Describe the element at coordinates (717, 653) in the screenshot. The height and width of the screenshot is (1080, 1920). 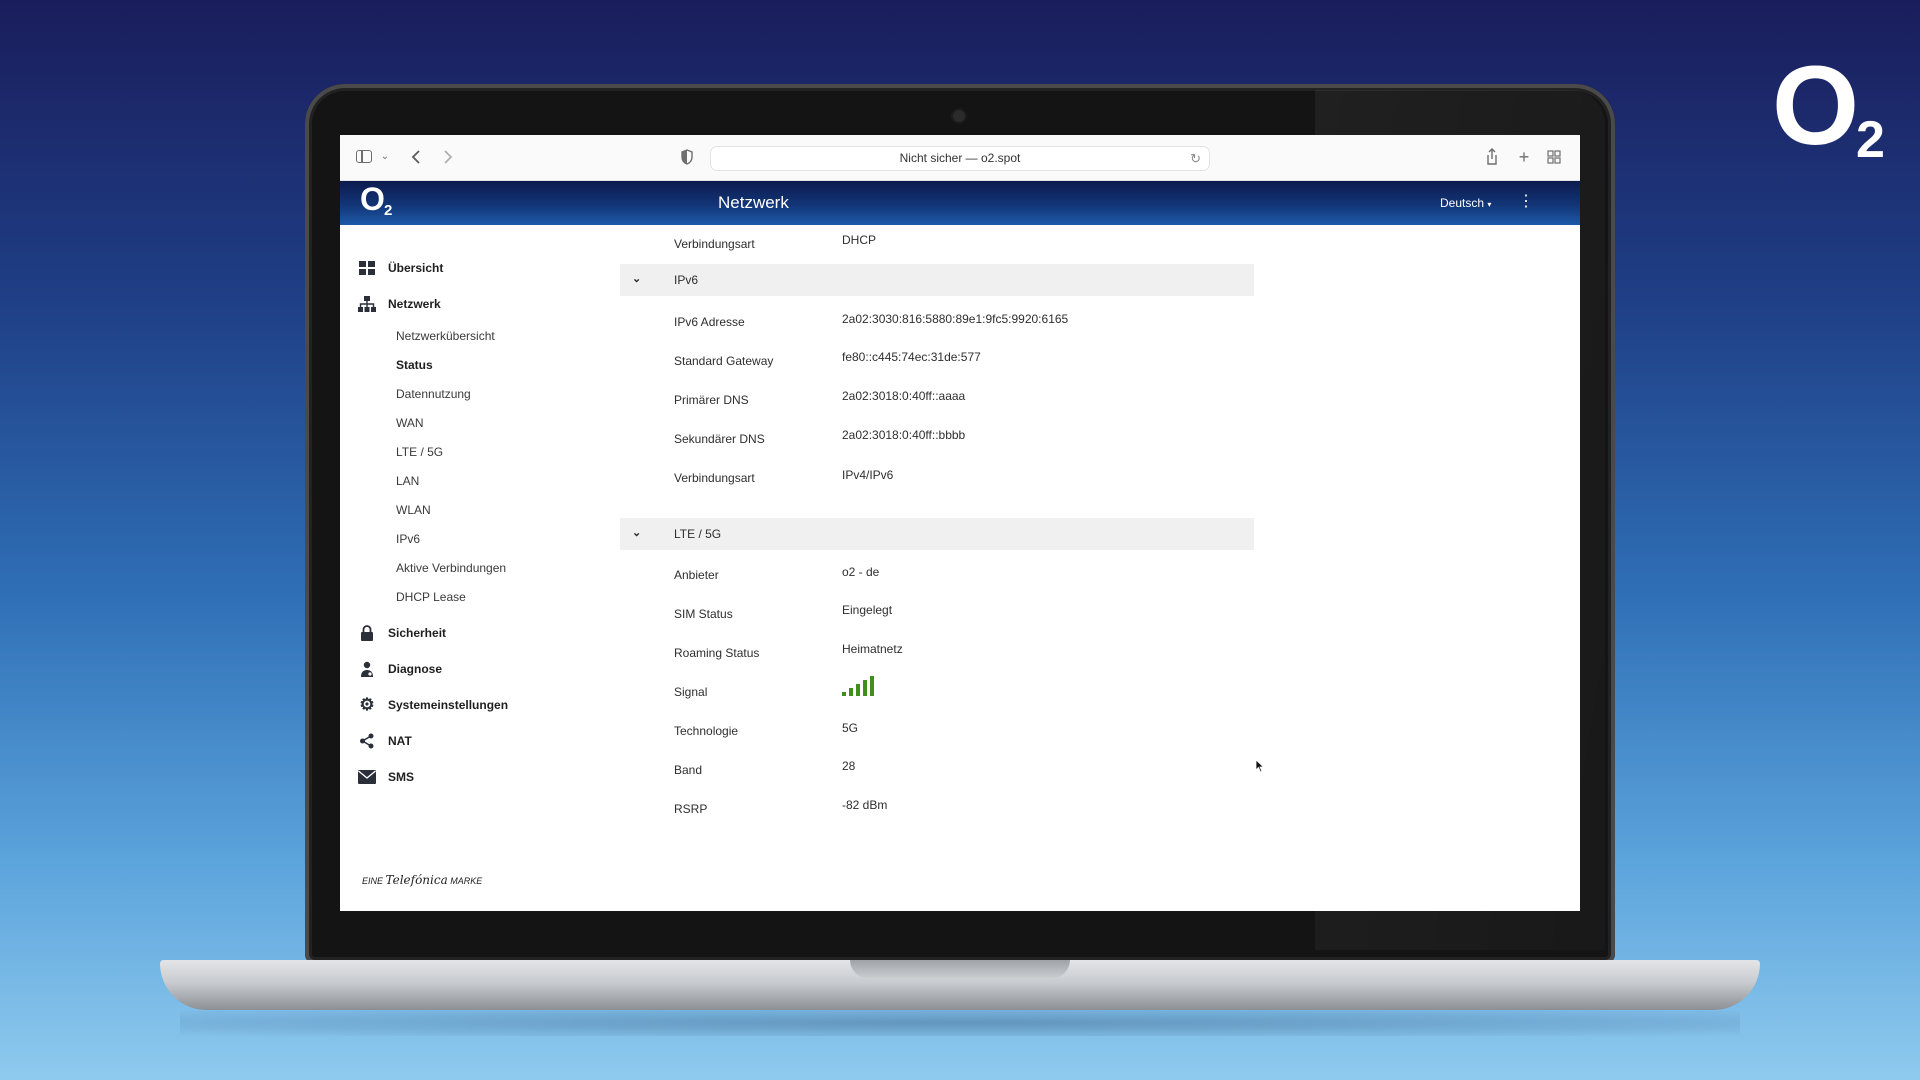
I see `row-label: Roaming Status` at that location.